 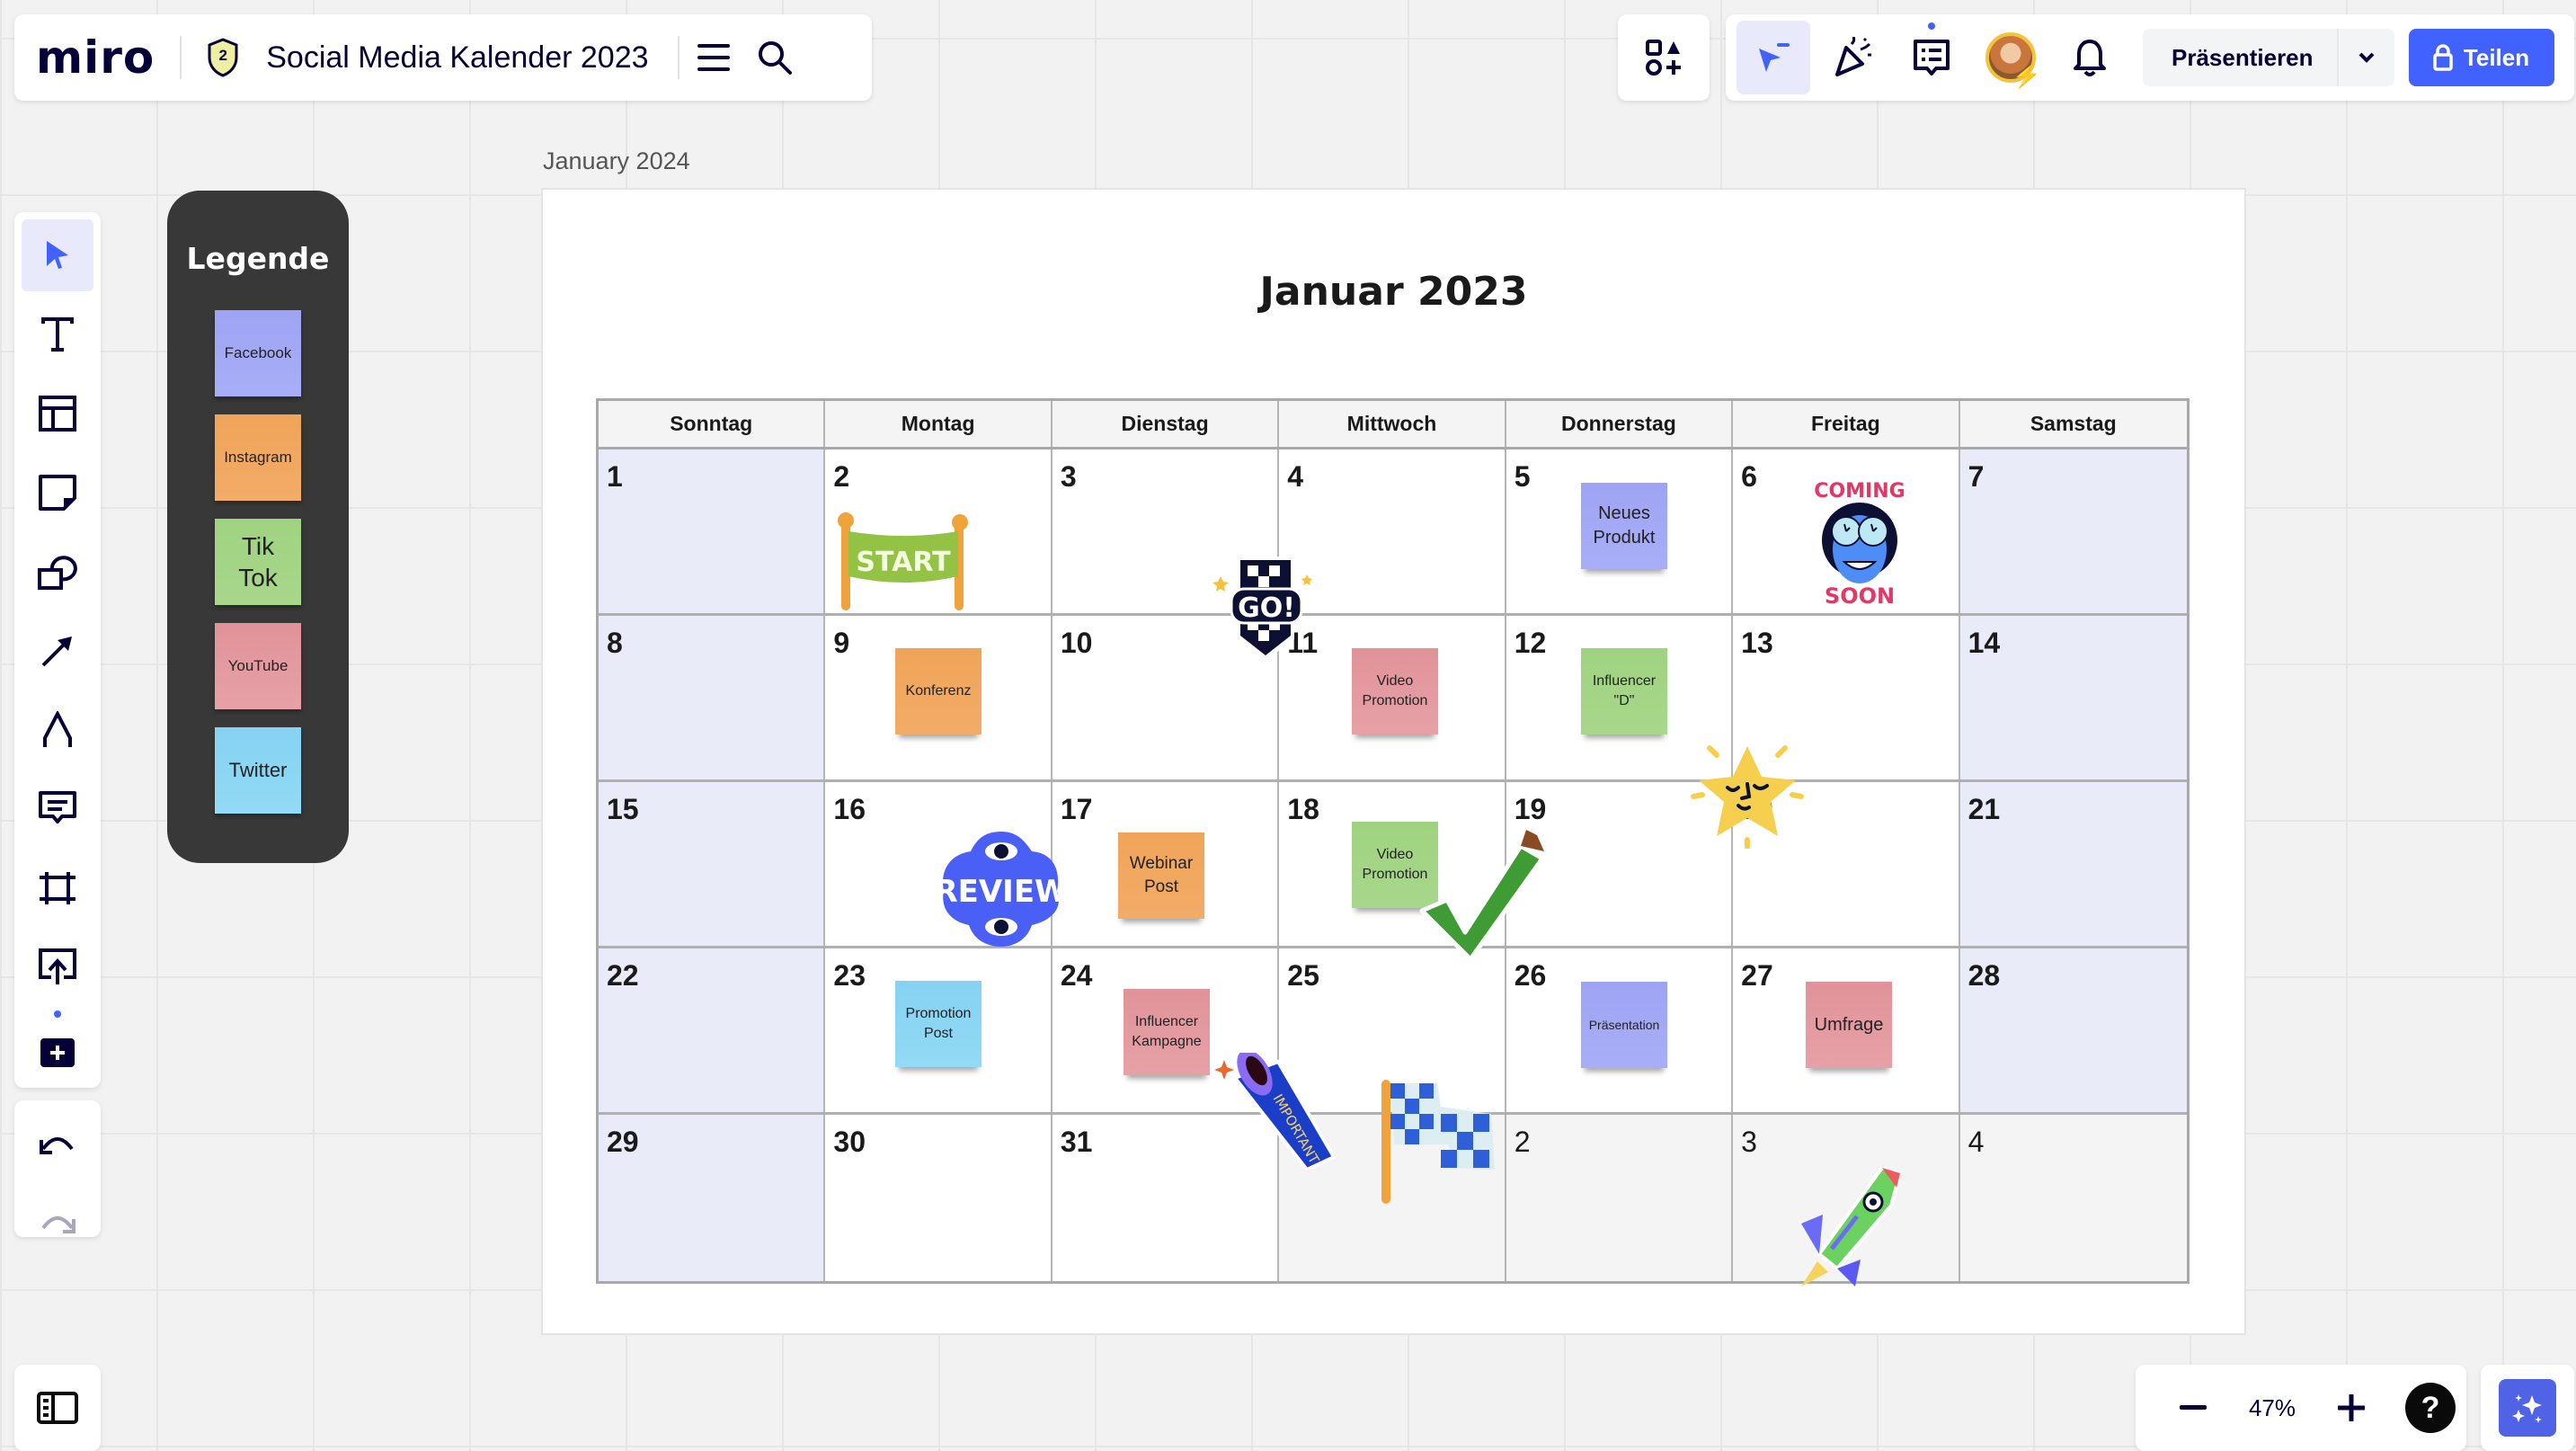 I want to click on zoom-level: 47%, so click(x=2272, y=1408).